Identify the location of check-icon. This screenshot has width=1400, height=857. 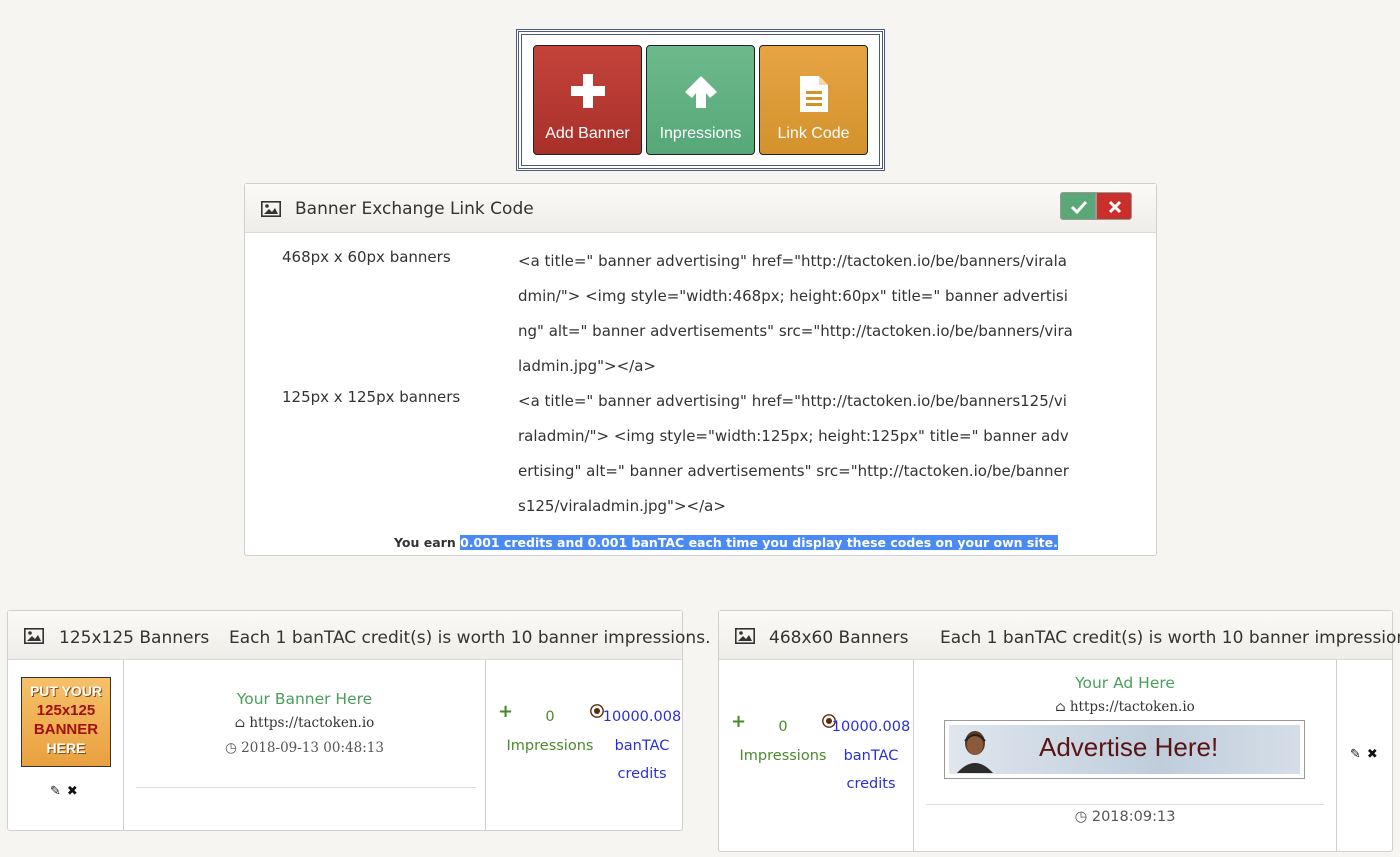
(1079, 207).